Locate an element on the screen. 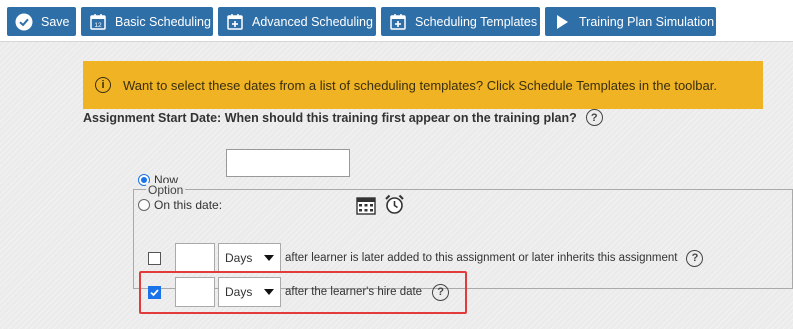  option-added-unit-select: Days is located at coordinates (249, 258).